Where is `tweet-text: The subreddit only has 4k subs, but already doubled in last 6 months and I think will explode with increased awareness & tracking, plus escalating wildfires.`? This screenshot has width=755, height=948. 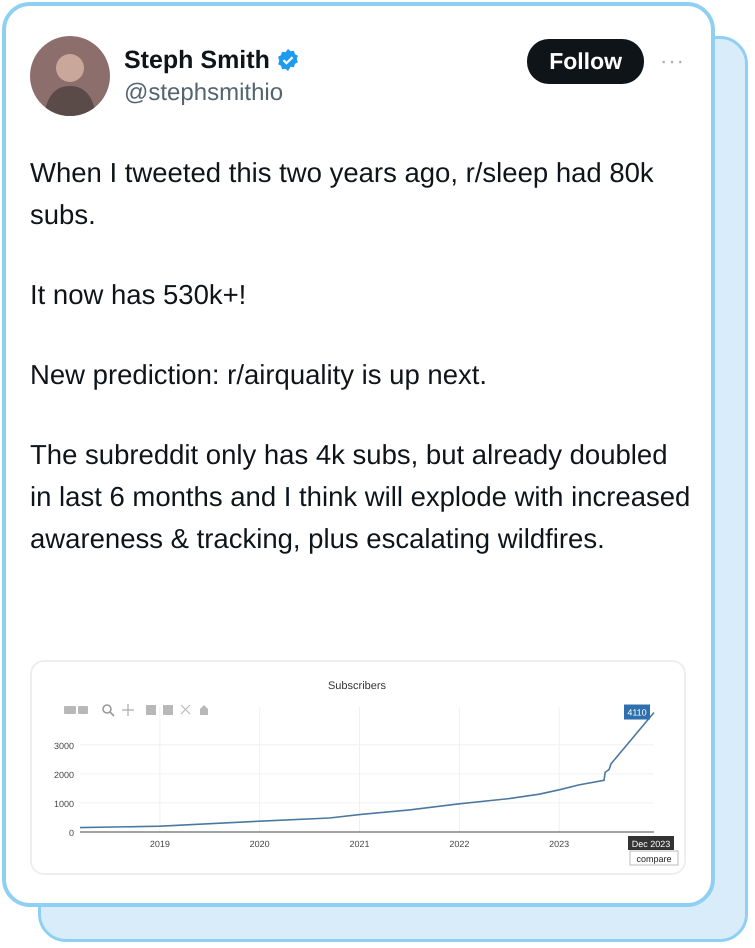 tweet-text: The subreddit only has 4k subs, but already doubled in last 6 months and I think will explode with increased awareness & tracking, plus escalating wildfires. is located at coordinates (361, 497).